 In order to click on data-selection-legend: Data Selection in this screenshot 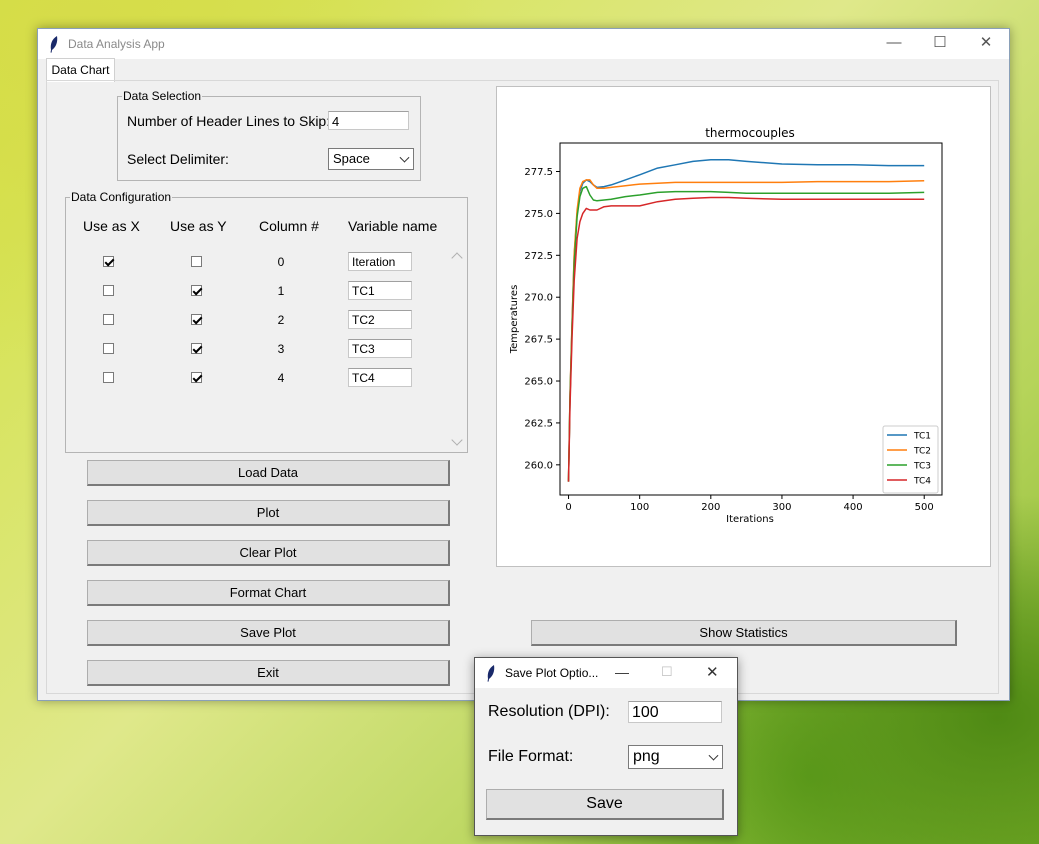, I will do `click(162, 96)`.